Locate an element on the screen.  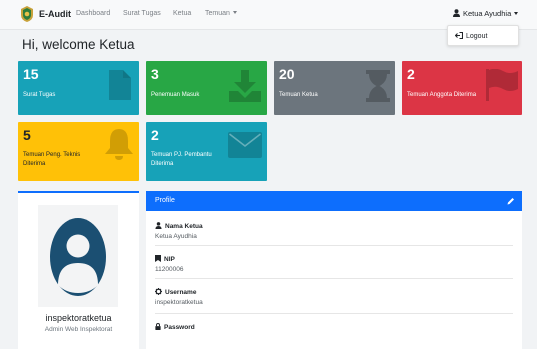
field-label-nip: NIP is located at coordinates (165, 259).